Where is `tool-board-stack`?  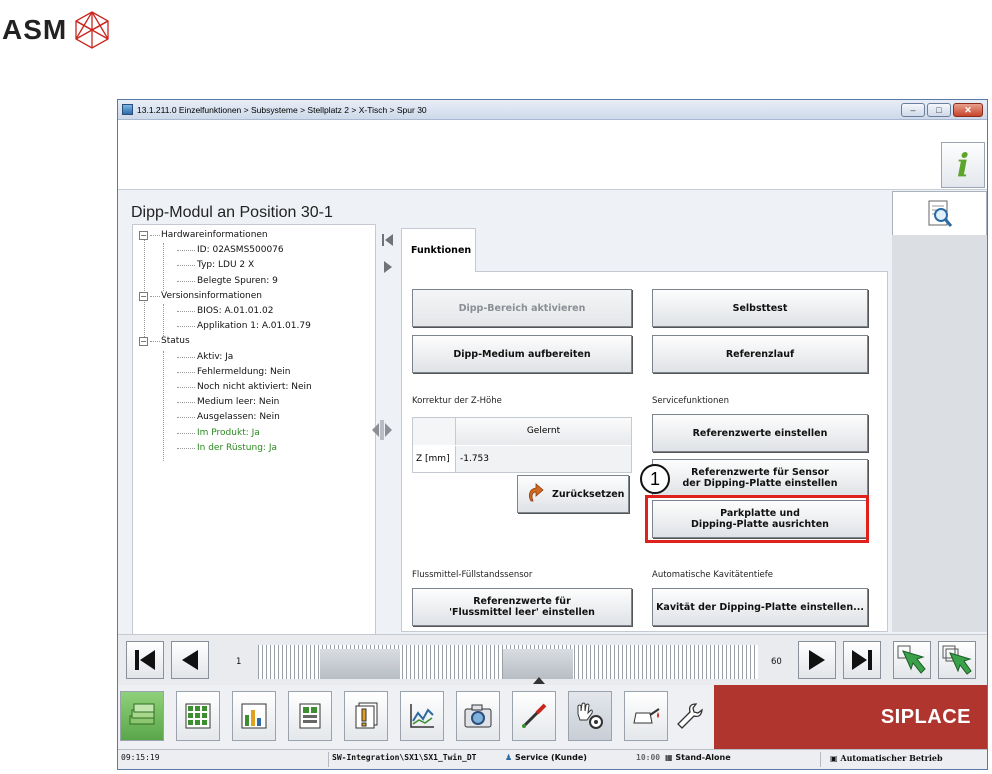 tool-board-stack is located at coordinates (142, 716).